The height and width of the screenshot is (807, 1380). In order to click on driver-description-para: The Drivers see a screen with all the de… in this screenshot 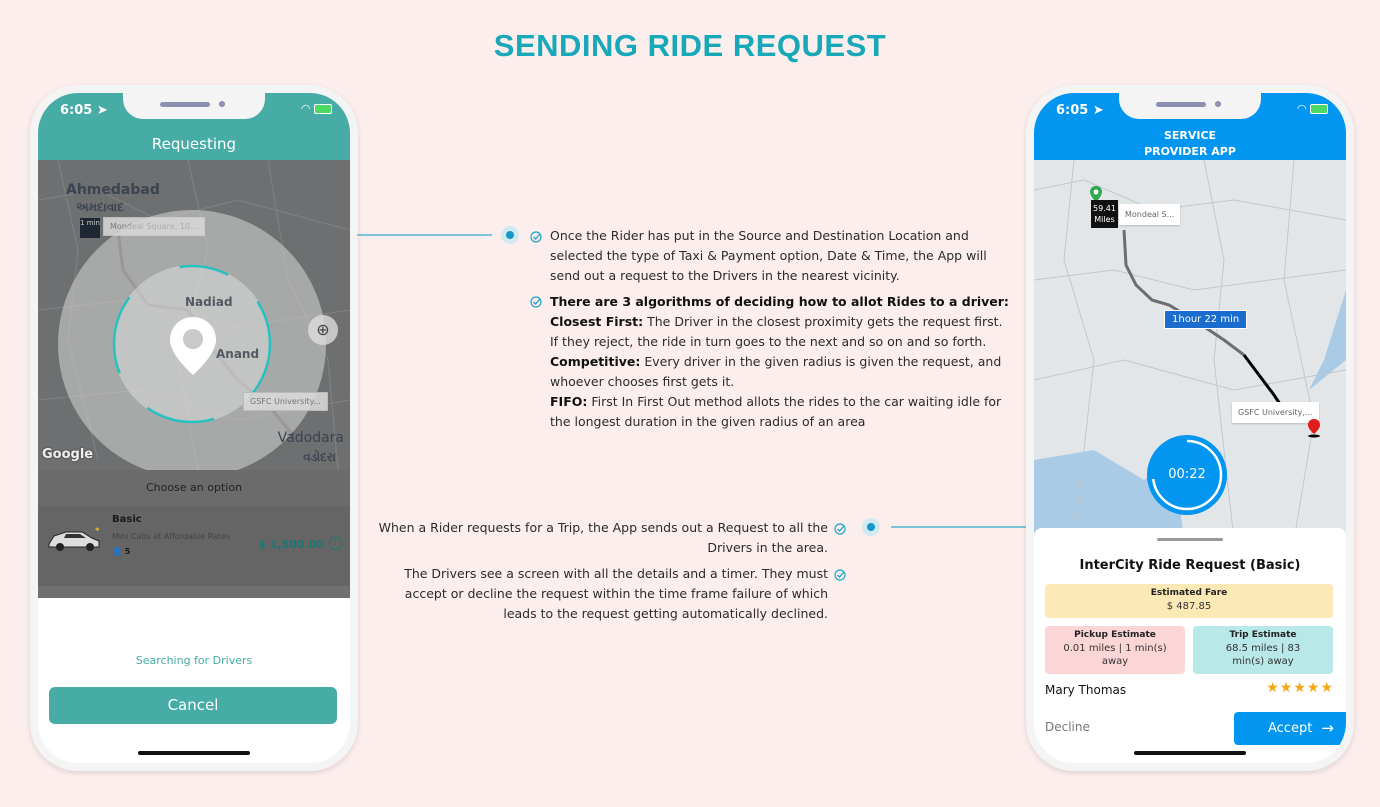, I will do `click(616, 593)`.